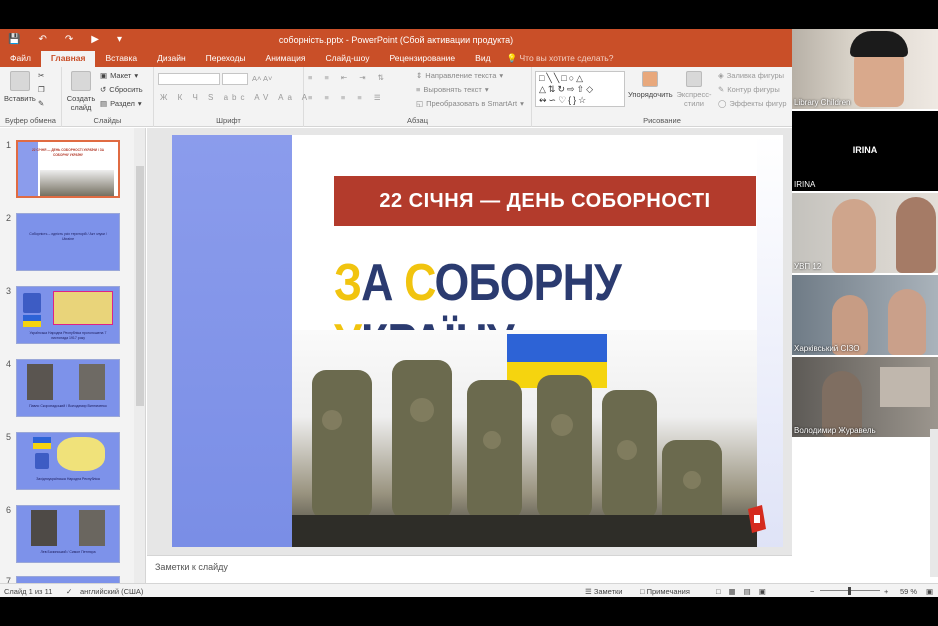  I want to click on slide-left-gradient, so click(232, 341).